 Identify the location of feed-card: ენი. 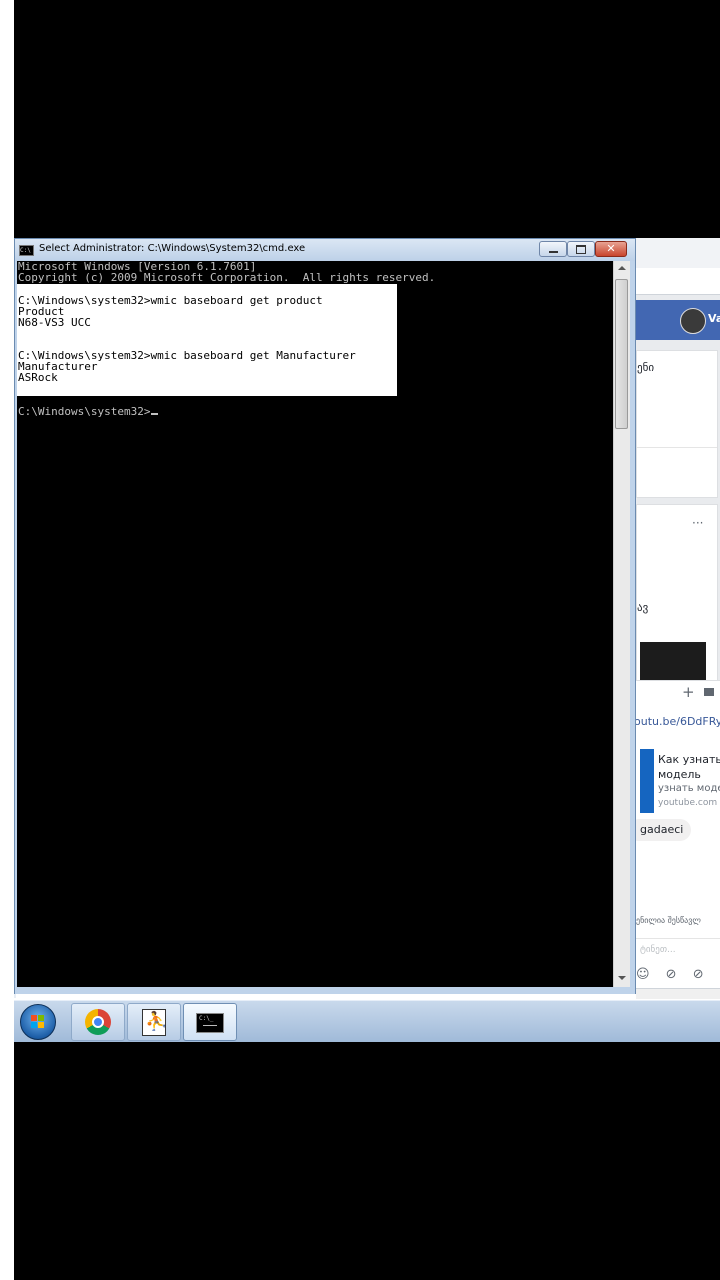
(677, 424).